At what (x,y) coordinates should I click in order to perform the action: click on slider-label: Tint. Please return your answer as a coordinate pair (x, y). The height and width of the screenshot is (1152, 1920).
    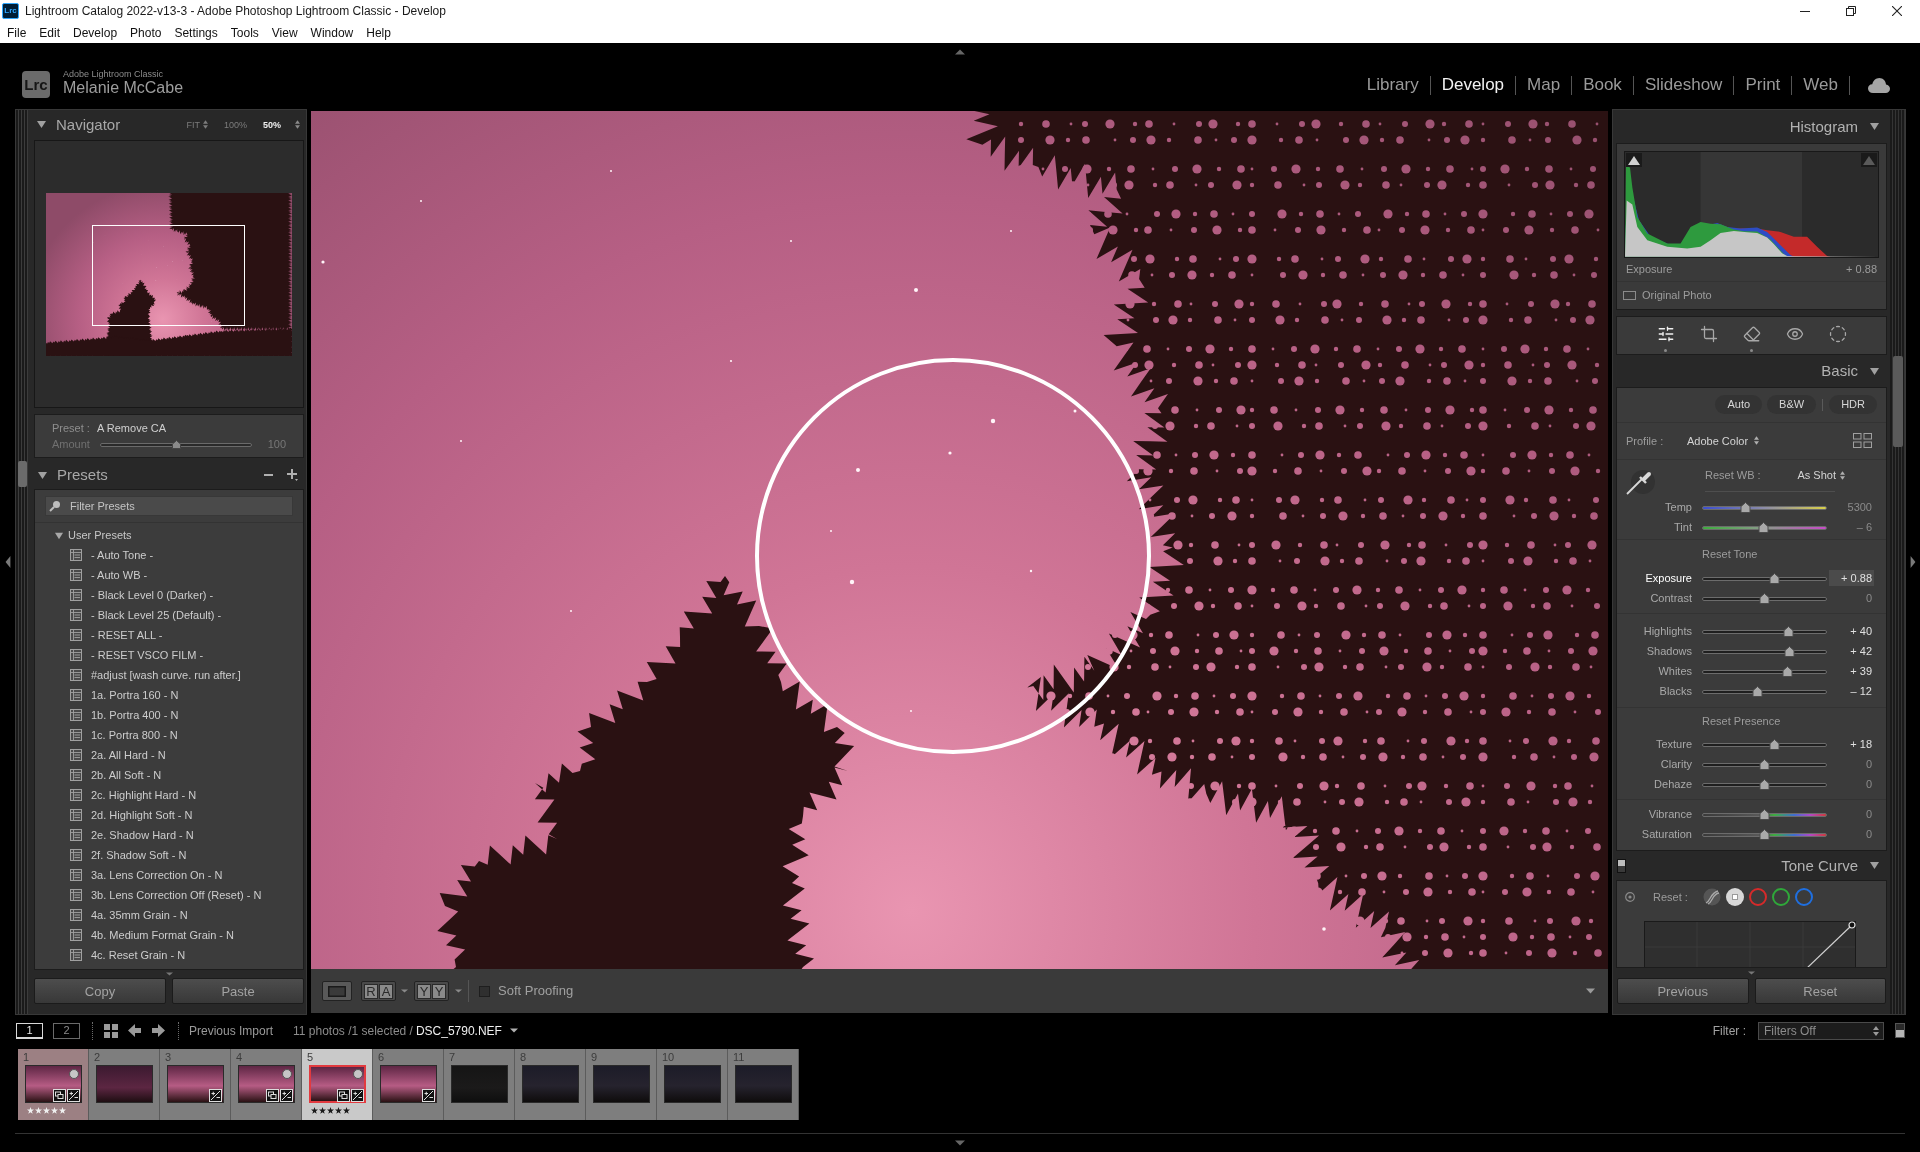
    Looking at the image, I should click on (1654, 527).